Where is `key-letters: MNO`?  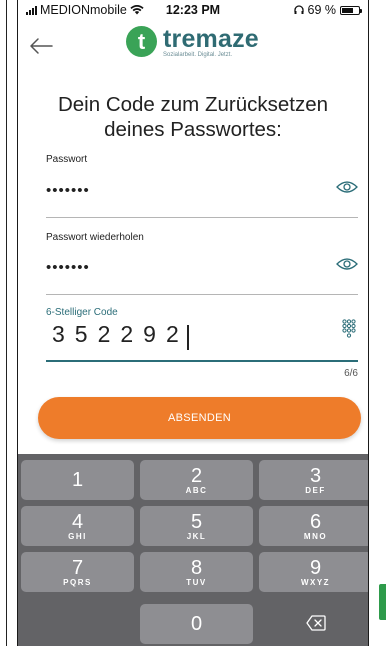
key-letters: MNO is located at coordinates (315, 536).